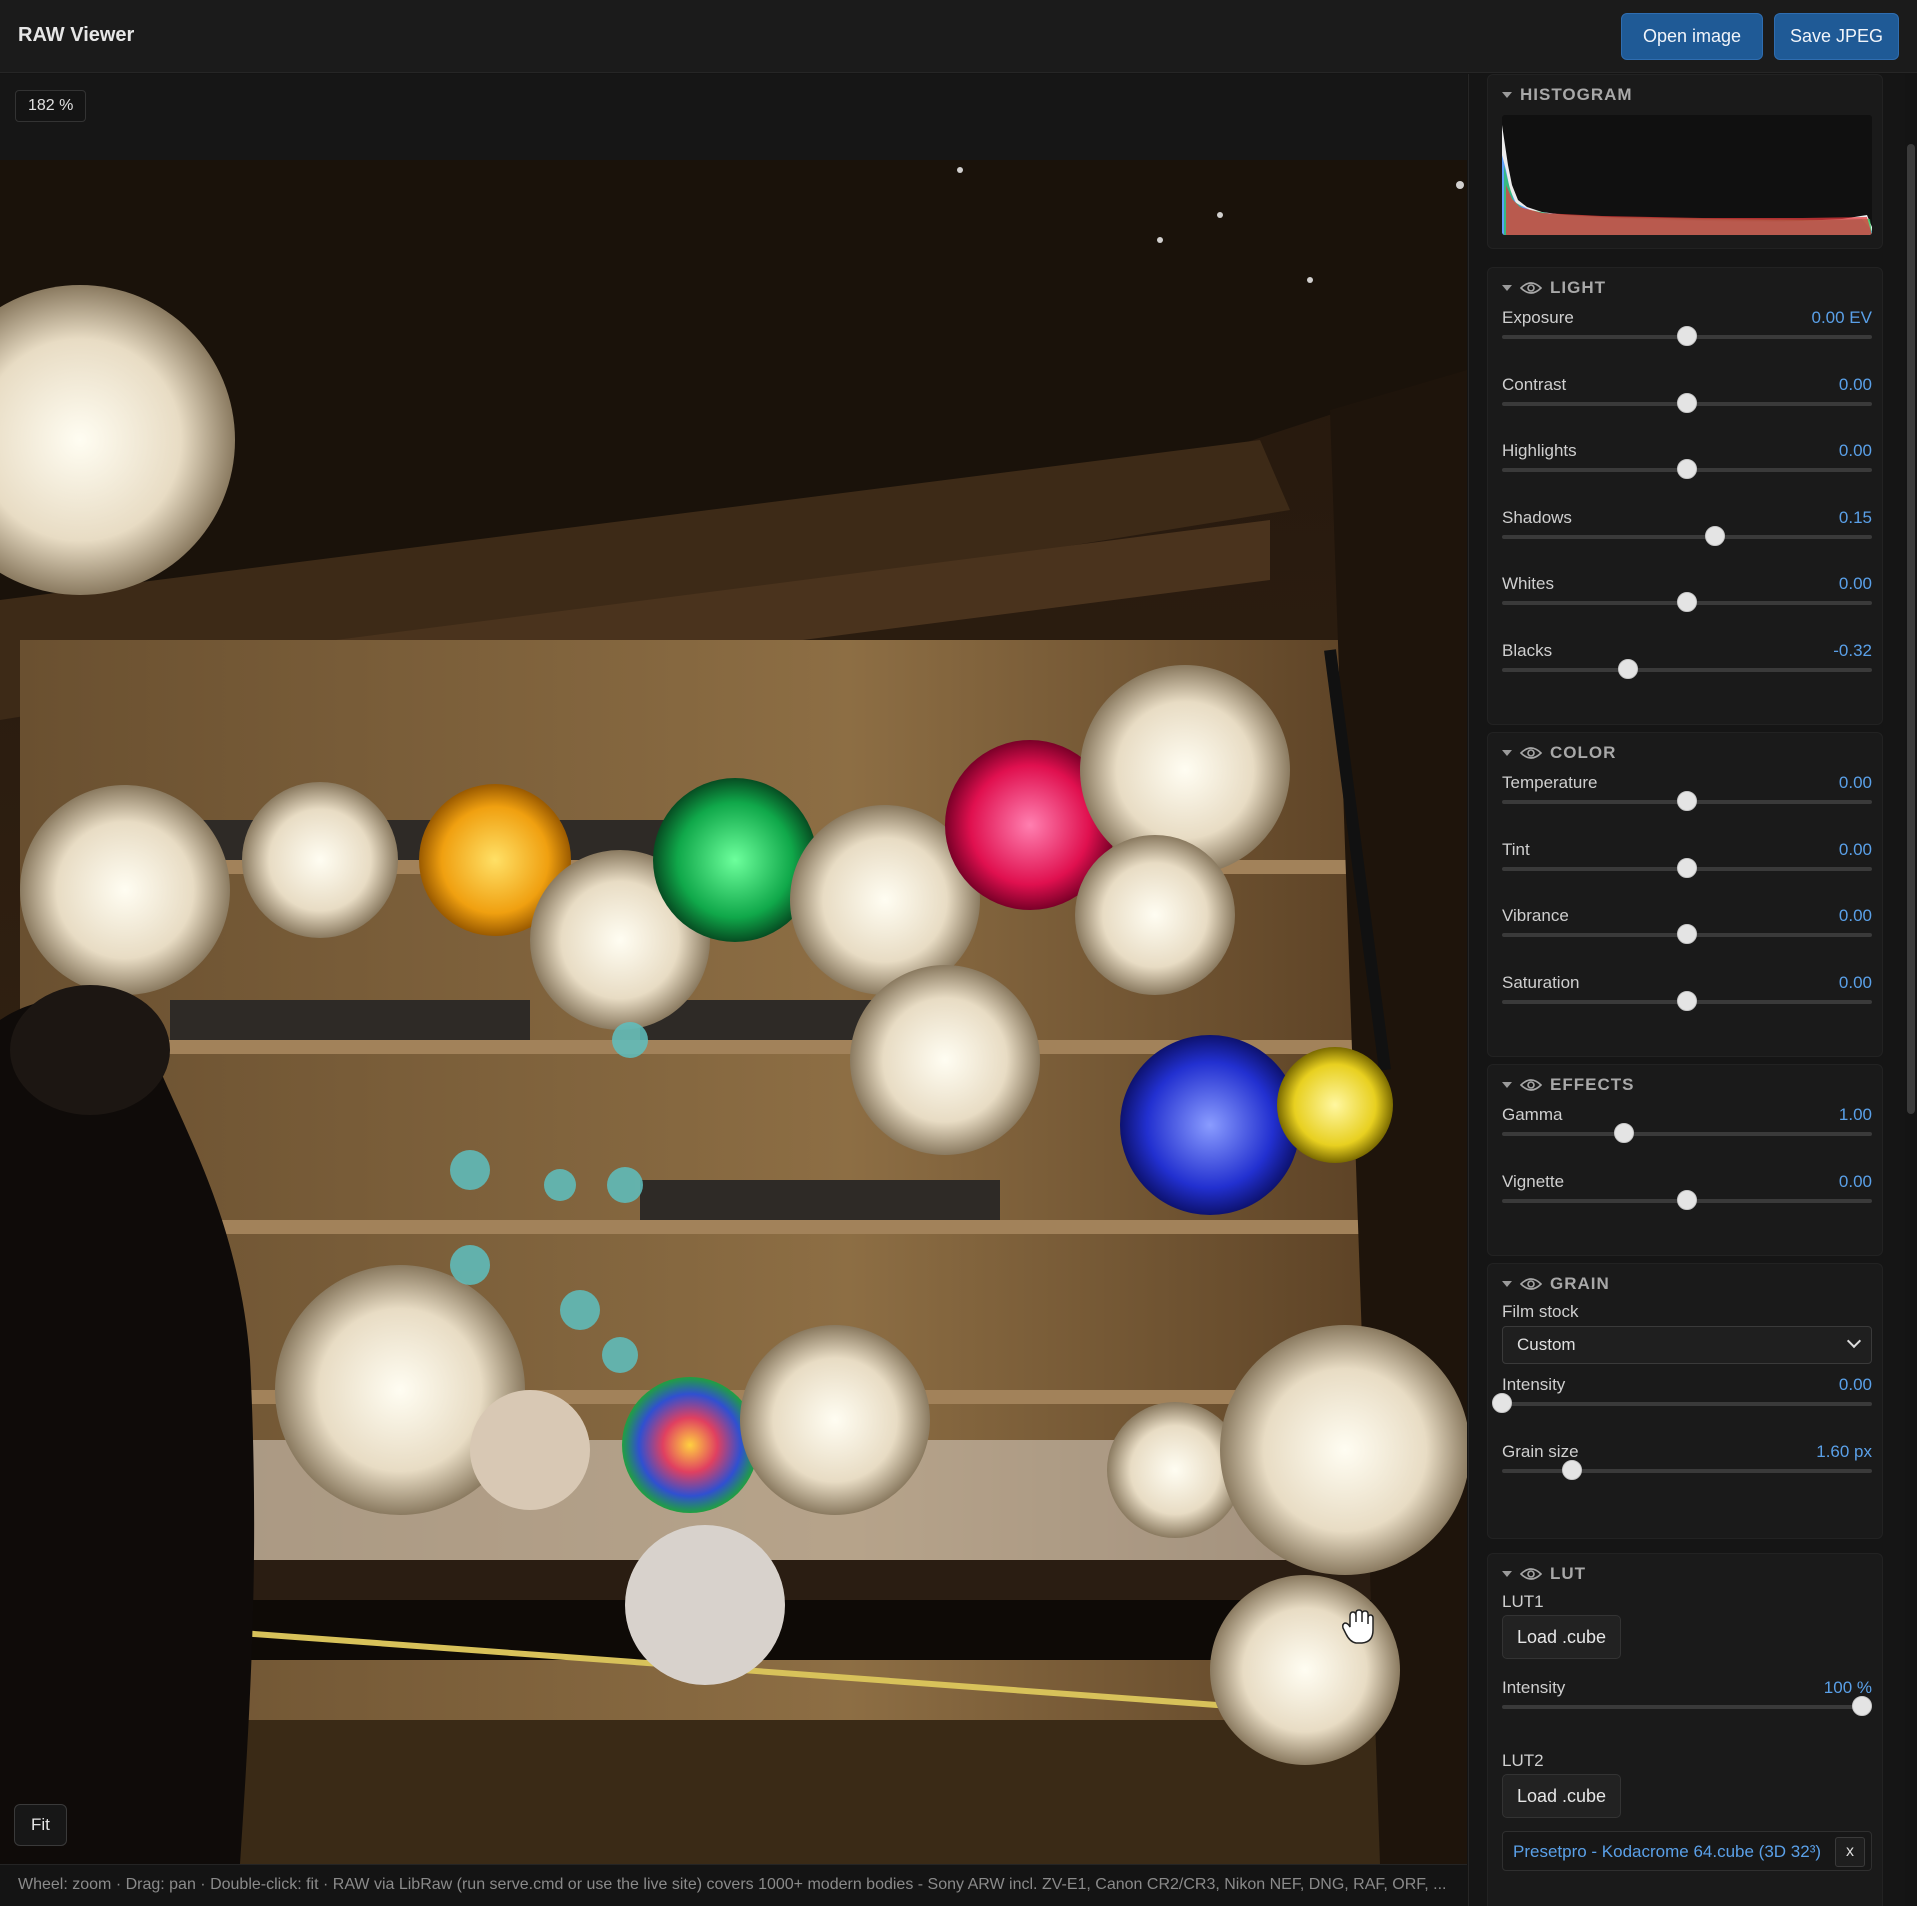 Image resolution: width=1917 pixels, height=1906 pixels. I want to click on effects-header: EFFECTS, so click(1568, 1085).